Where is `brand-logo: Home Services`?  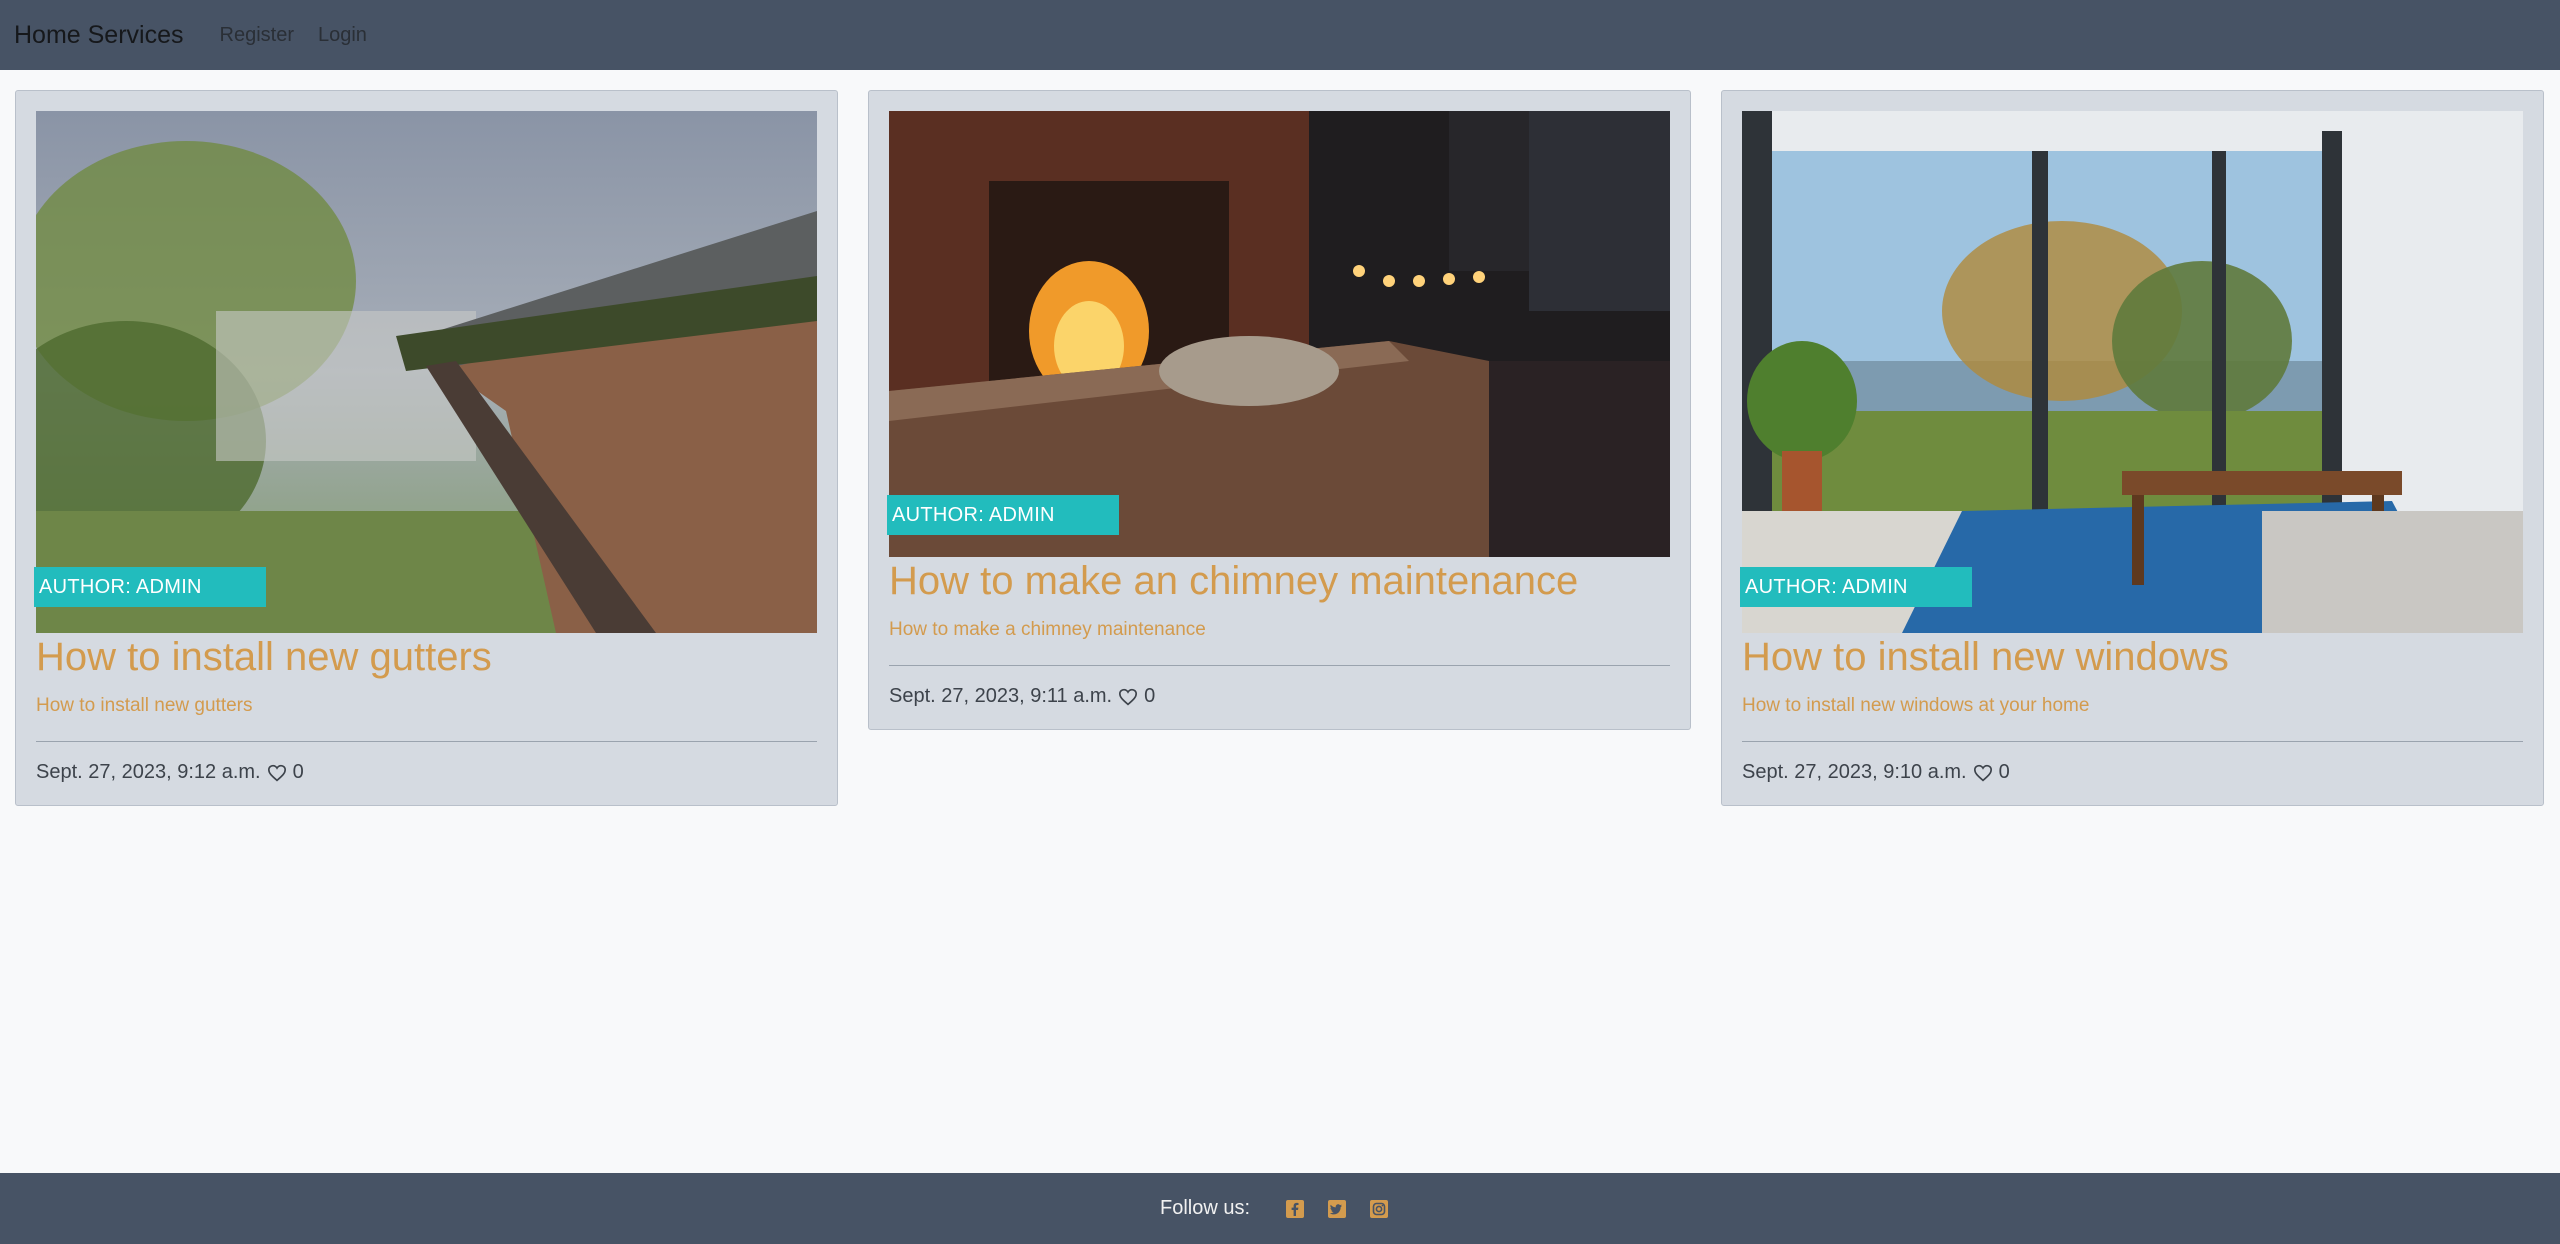 brand-logo: Home Services is located at coordinates (99, 35).